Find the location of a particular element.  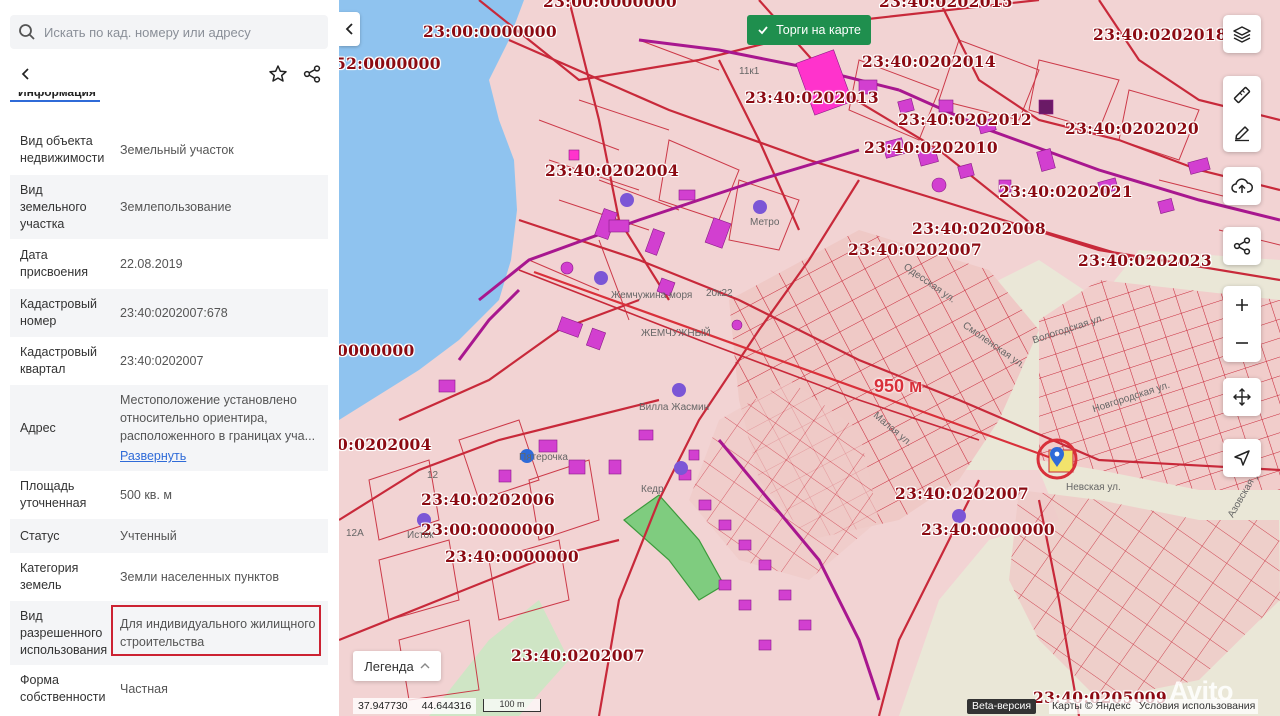

share-map-button is located at coordinates (1242, 246).